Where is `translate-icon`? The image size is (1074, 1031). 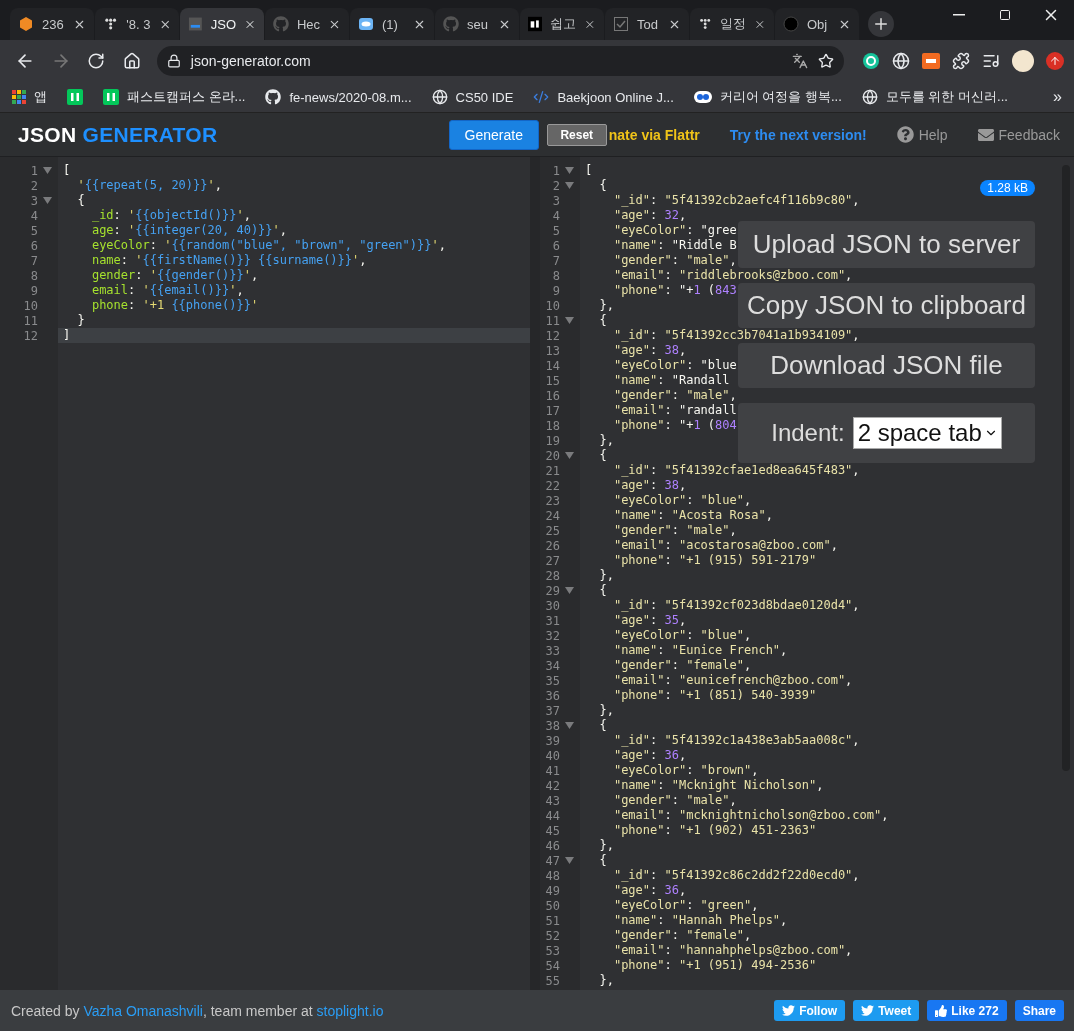
translate-icon is located at coordinates (800, 61).